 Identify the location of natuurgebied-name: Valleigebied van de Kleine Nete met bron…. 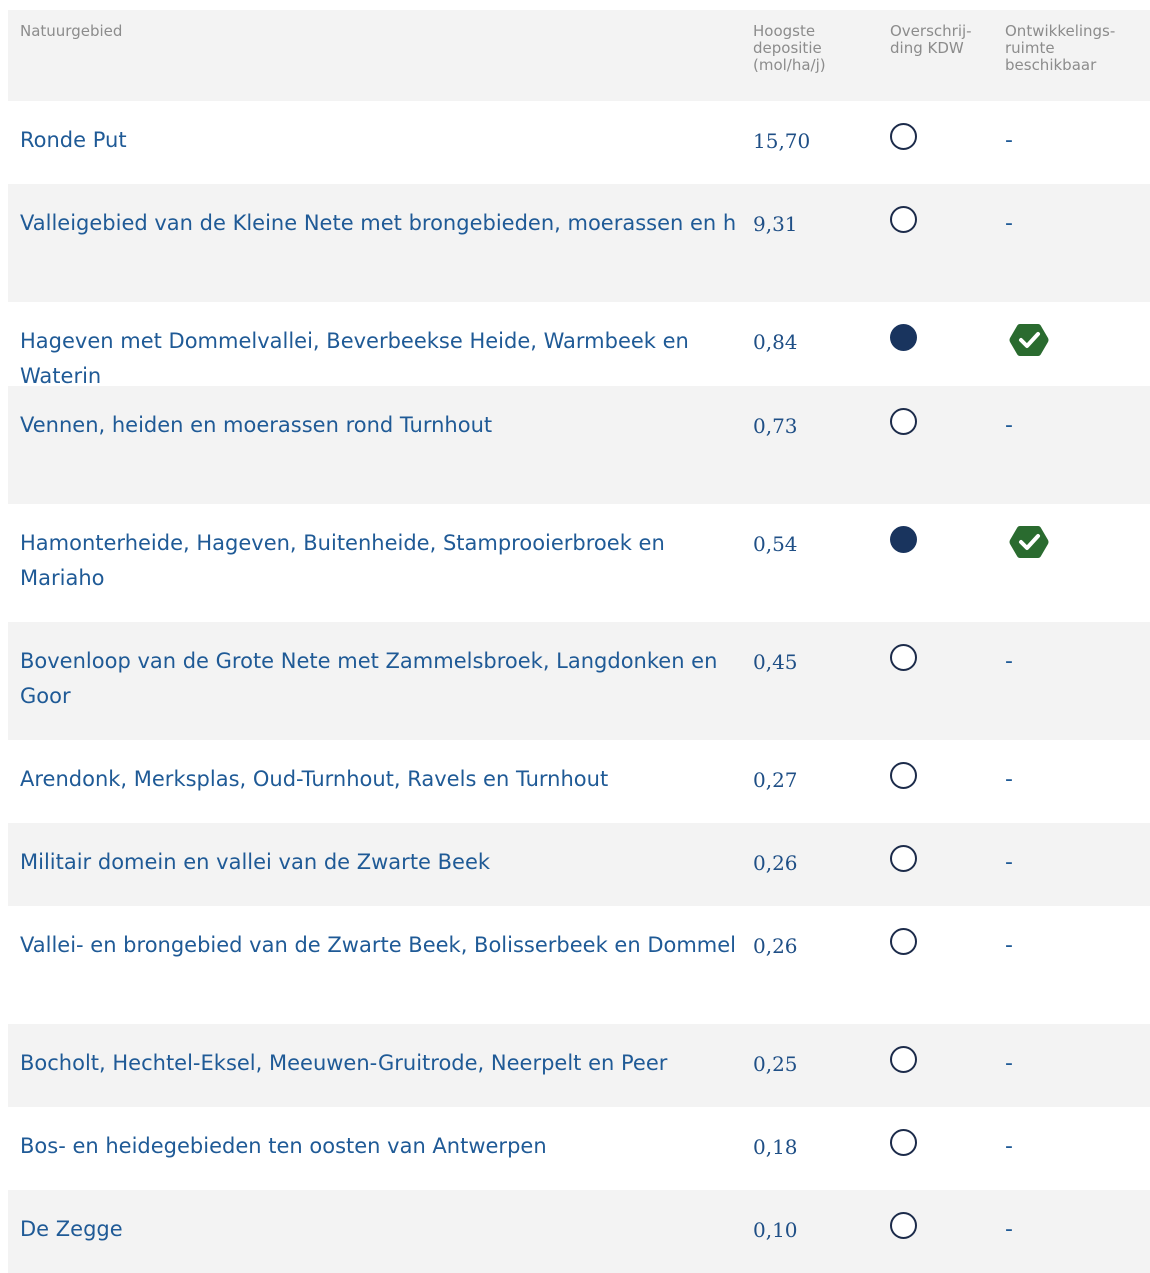
(380, 212).